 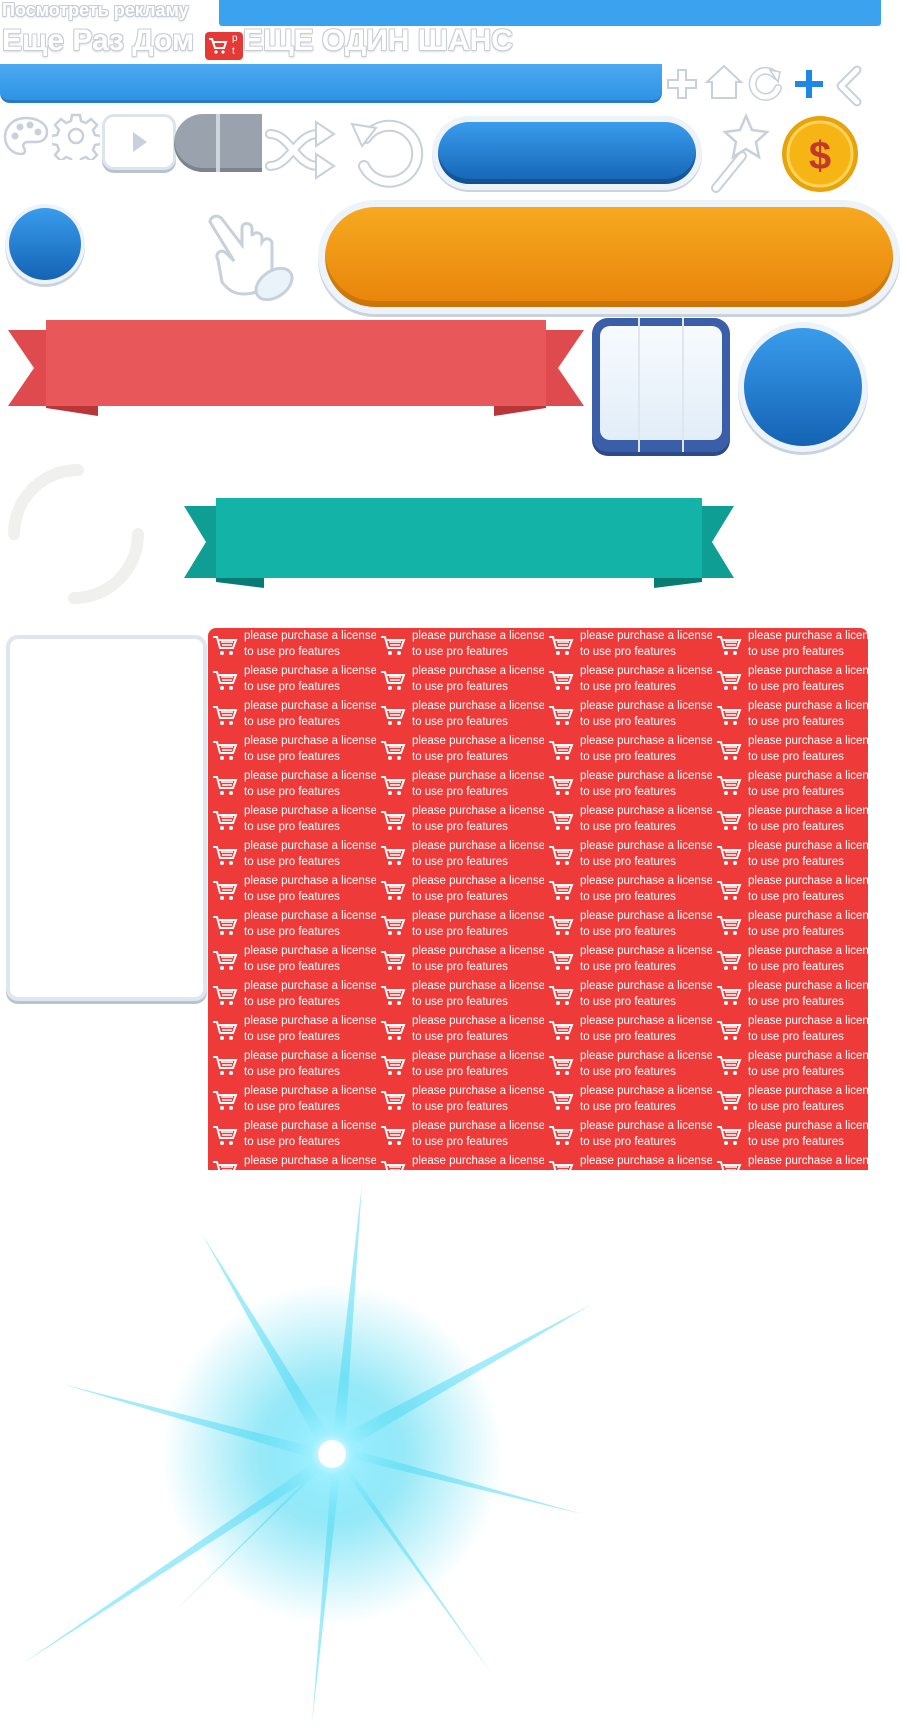 I want to click on refresh-icon, so click(x=766, y=84).